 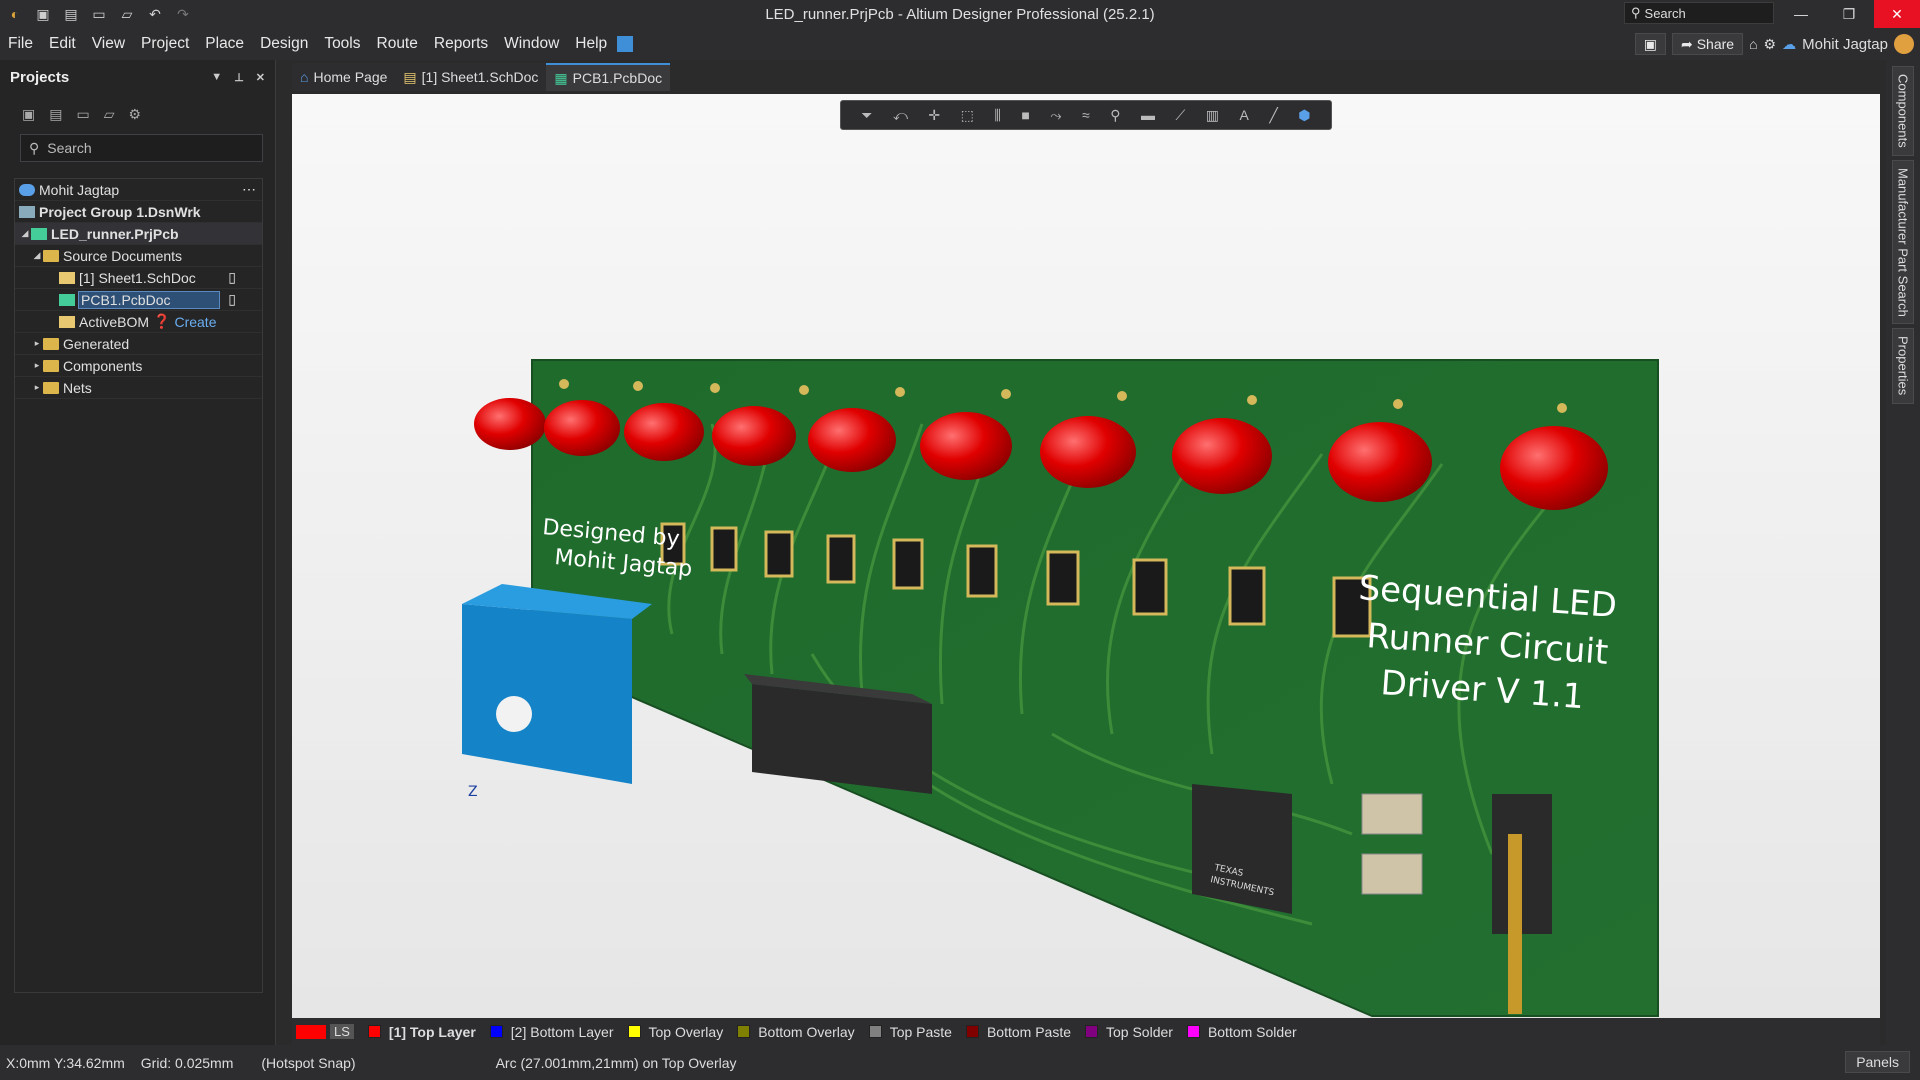 I want to click on tree-generated: ▸ Generated, so click(x=138, y=344).